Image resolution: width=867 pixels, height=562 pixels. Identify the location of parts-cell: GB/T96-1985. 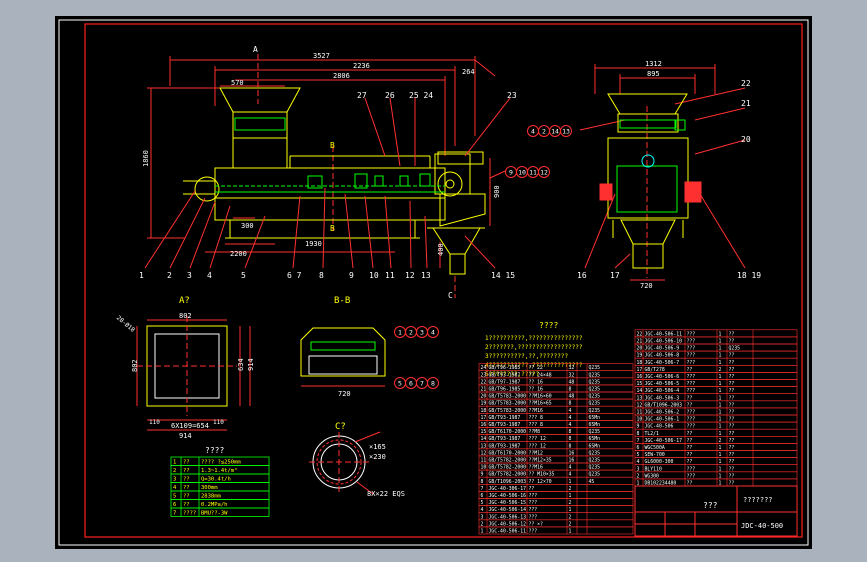
(505, 368).